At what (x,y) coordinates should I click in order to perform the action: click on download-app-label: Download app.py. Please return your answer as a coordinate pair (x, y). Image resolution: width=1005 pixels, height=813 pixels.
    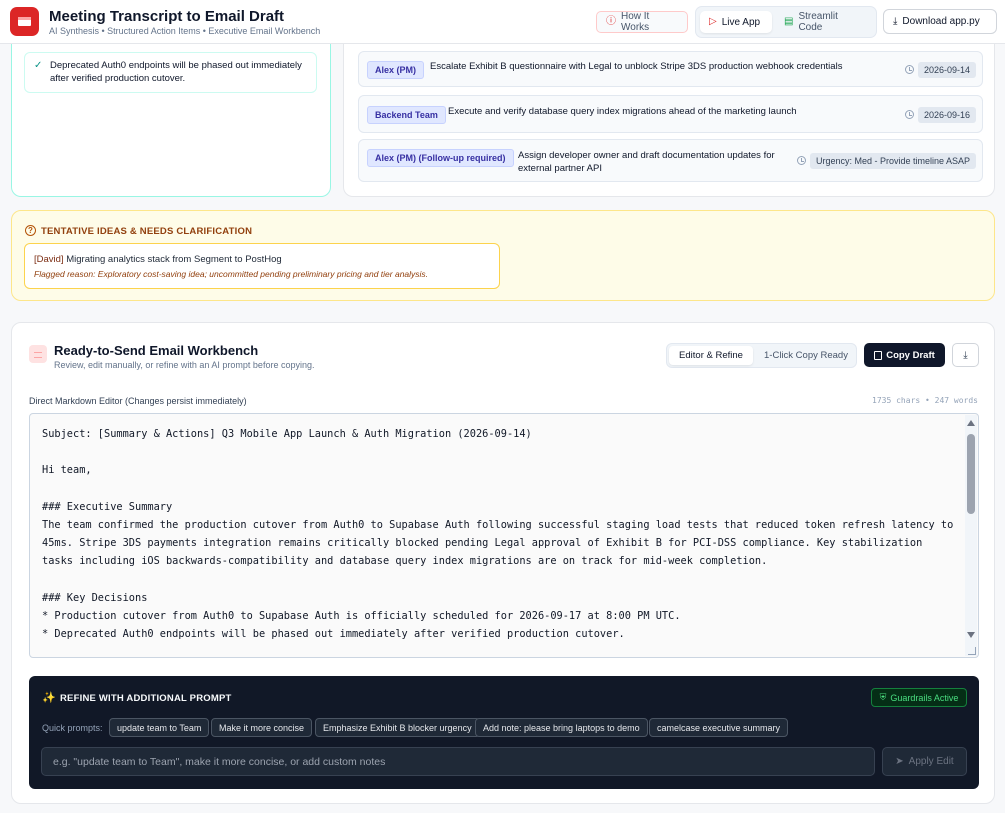
    Looking at the image, I should click on (941, 21).